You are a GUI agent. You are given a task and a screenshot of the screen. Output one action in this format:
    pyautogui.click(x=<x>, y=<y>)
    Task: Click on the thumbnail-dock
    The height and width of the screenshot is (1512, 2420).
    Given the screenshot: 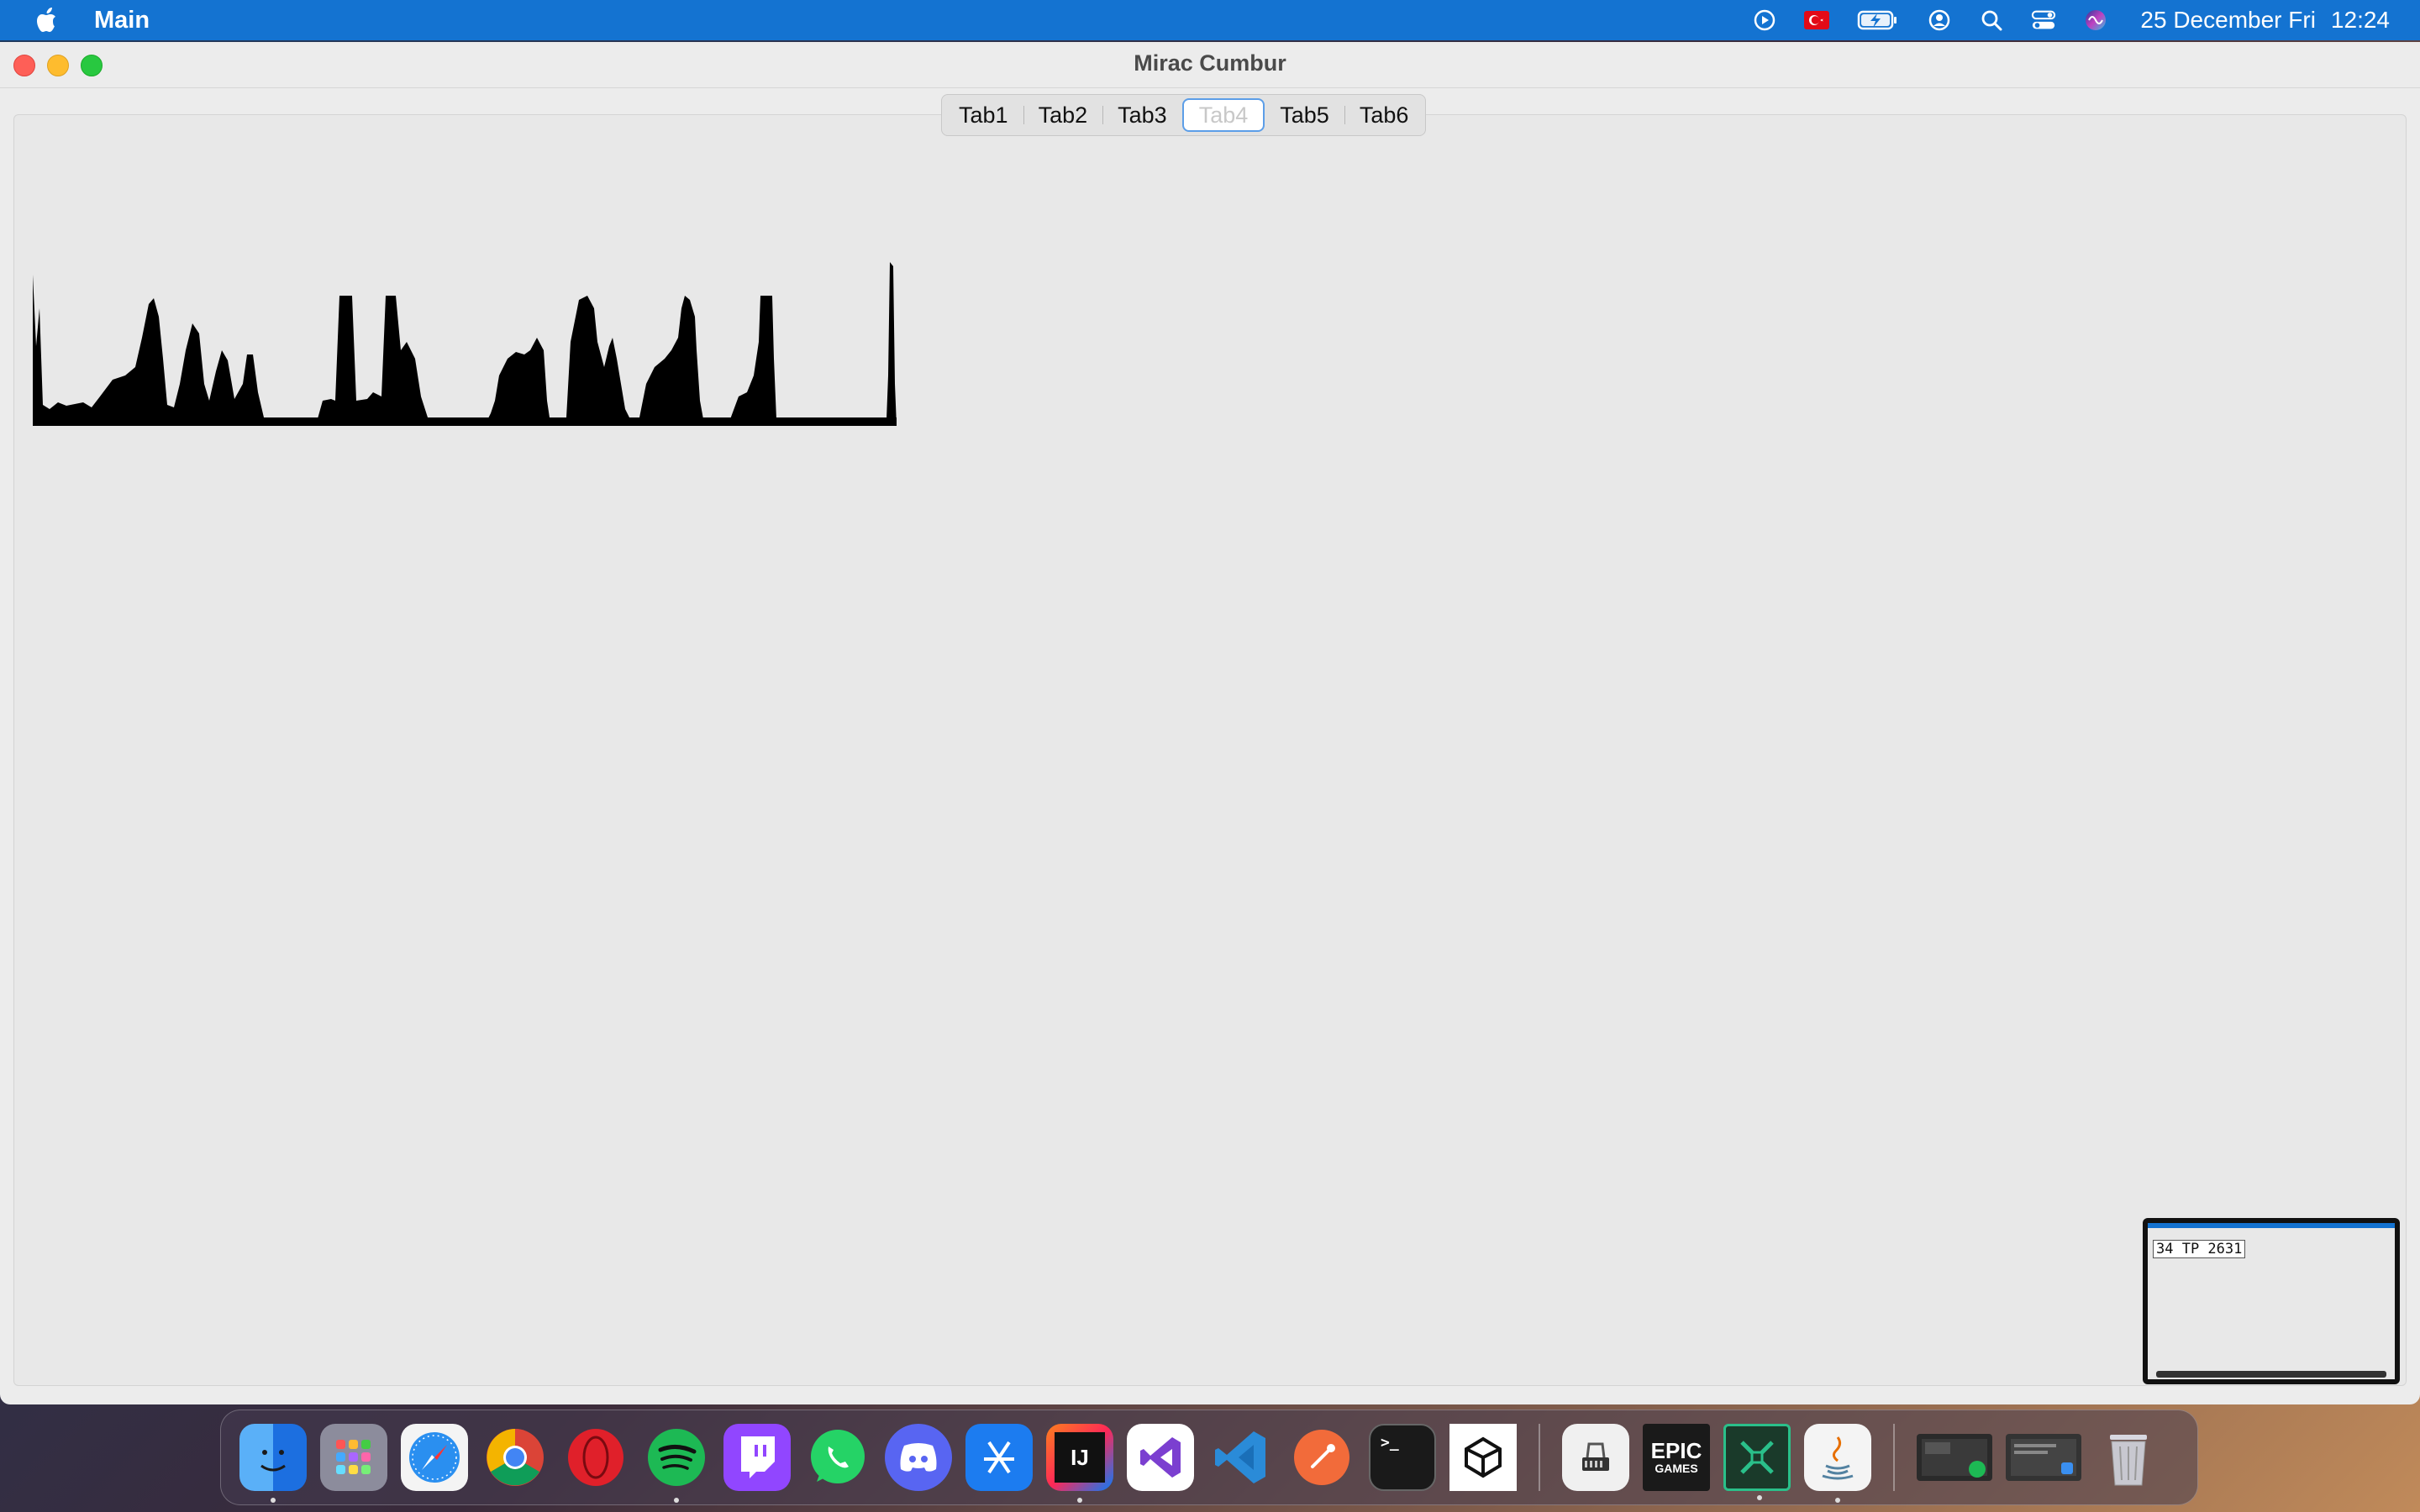 What is the action you would take?
    pyautogui.click(x=2271, y=1374)
    